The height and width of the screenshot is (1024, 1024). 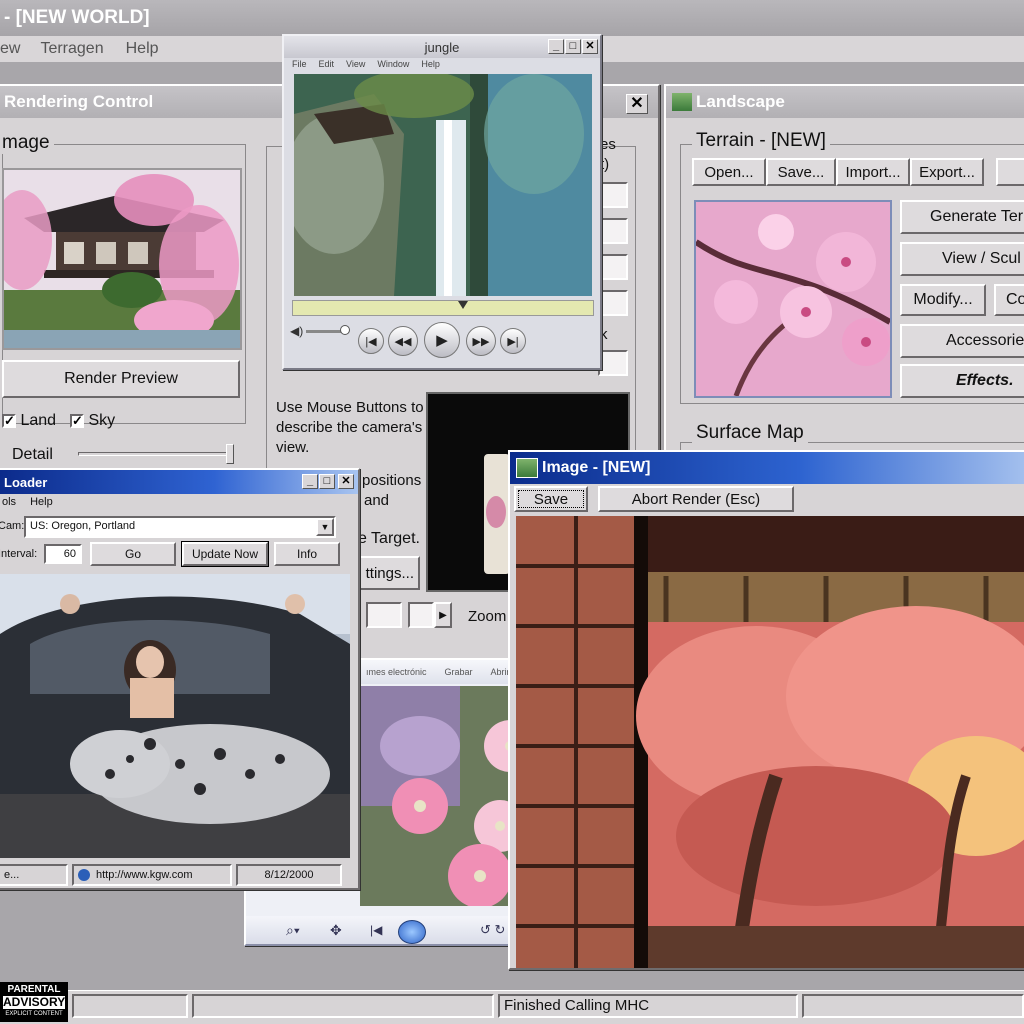 I want to click on loader-status-url: http://www.kgw.com, so click(x=152, y=875).